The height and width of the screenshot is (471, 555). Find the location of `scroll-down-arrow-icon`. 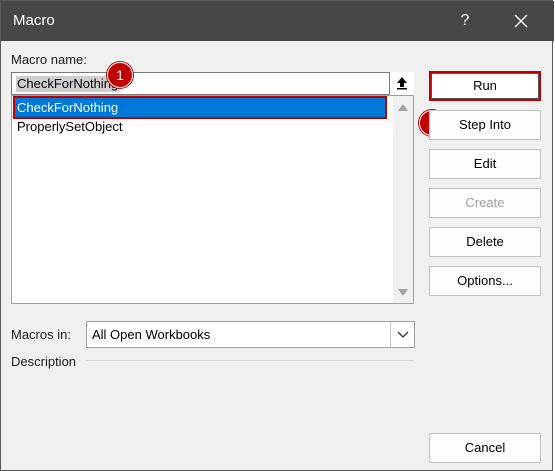

scroll-down-arrow-icon is located at coordinates (403, 292).